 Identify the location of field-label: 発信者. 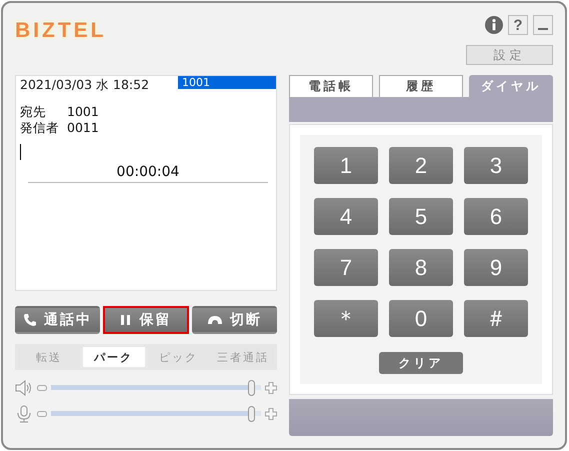
(40, 128).